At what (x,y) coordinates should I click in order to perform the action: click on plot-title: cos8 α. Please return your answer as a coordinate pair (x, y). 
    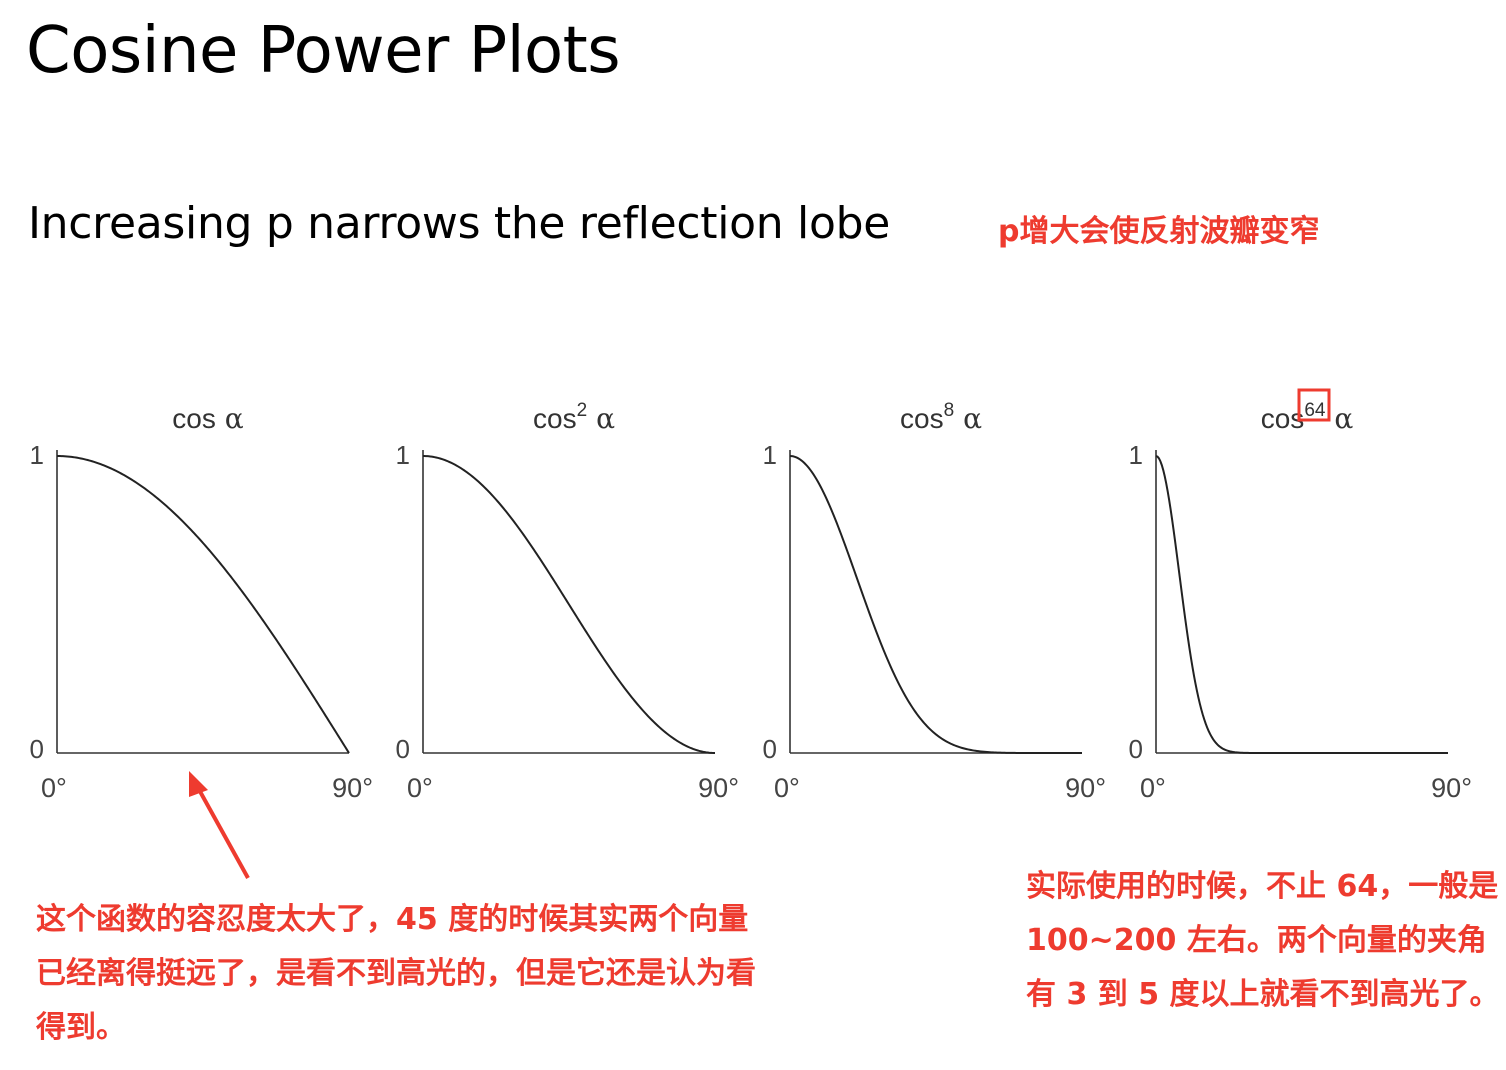
    Looking at the image, I should click on (941, 417).